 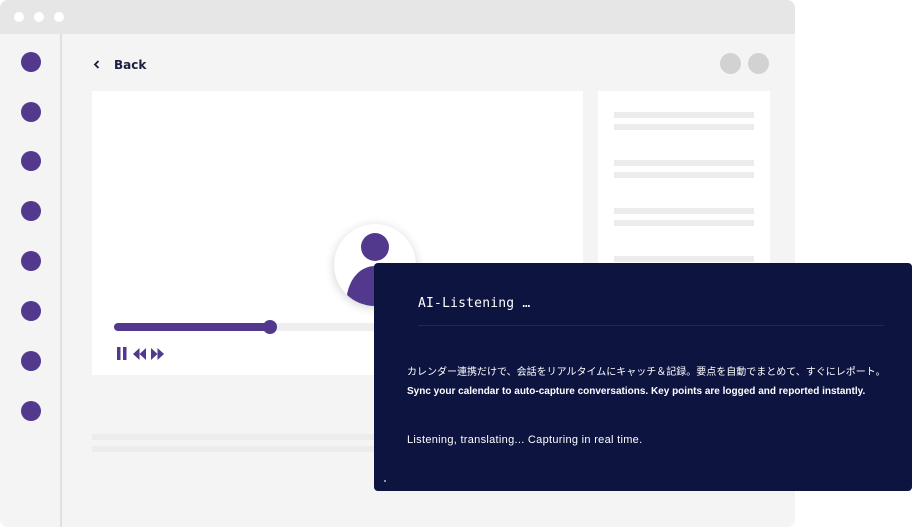 I want to click on back-button: Back, so click(x=119, y=65).